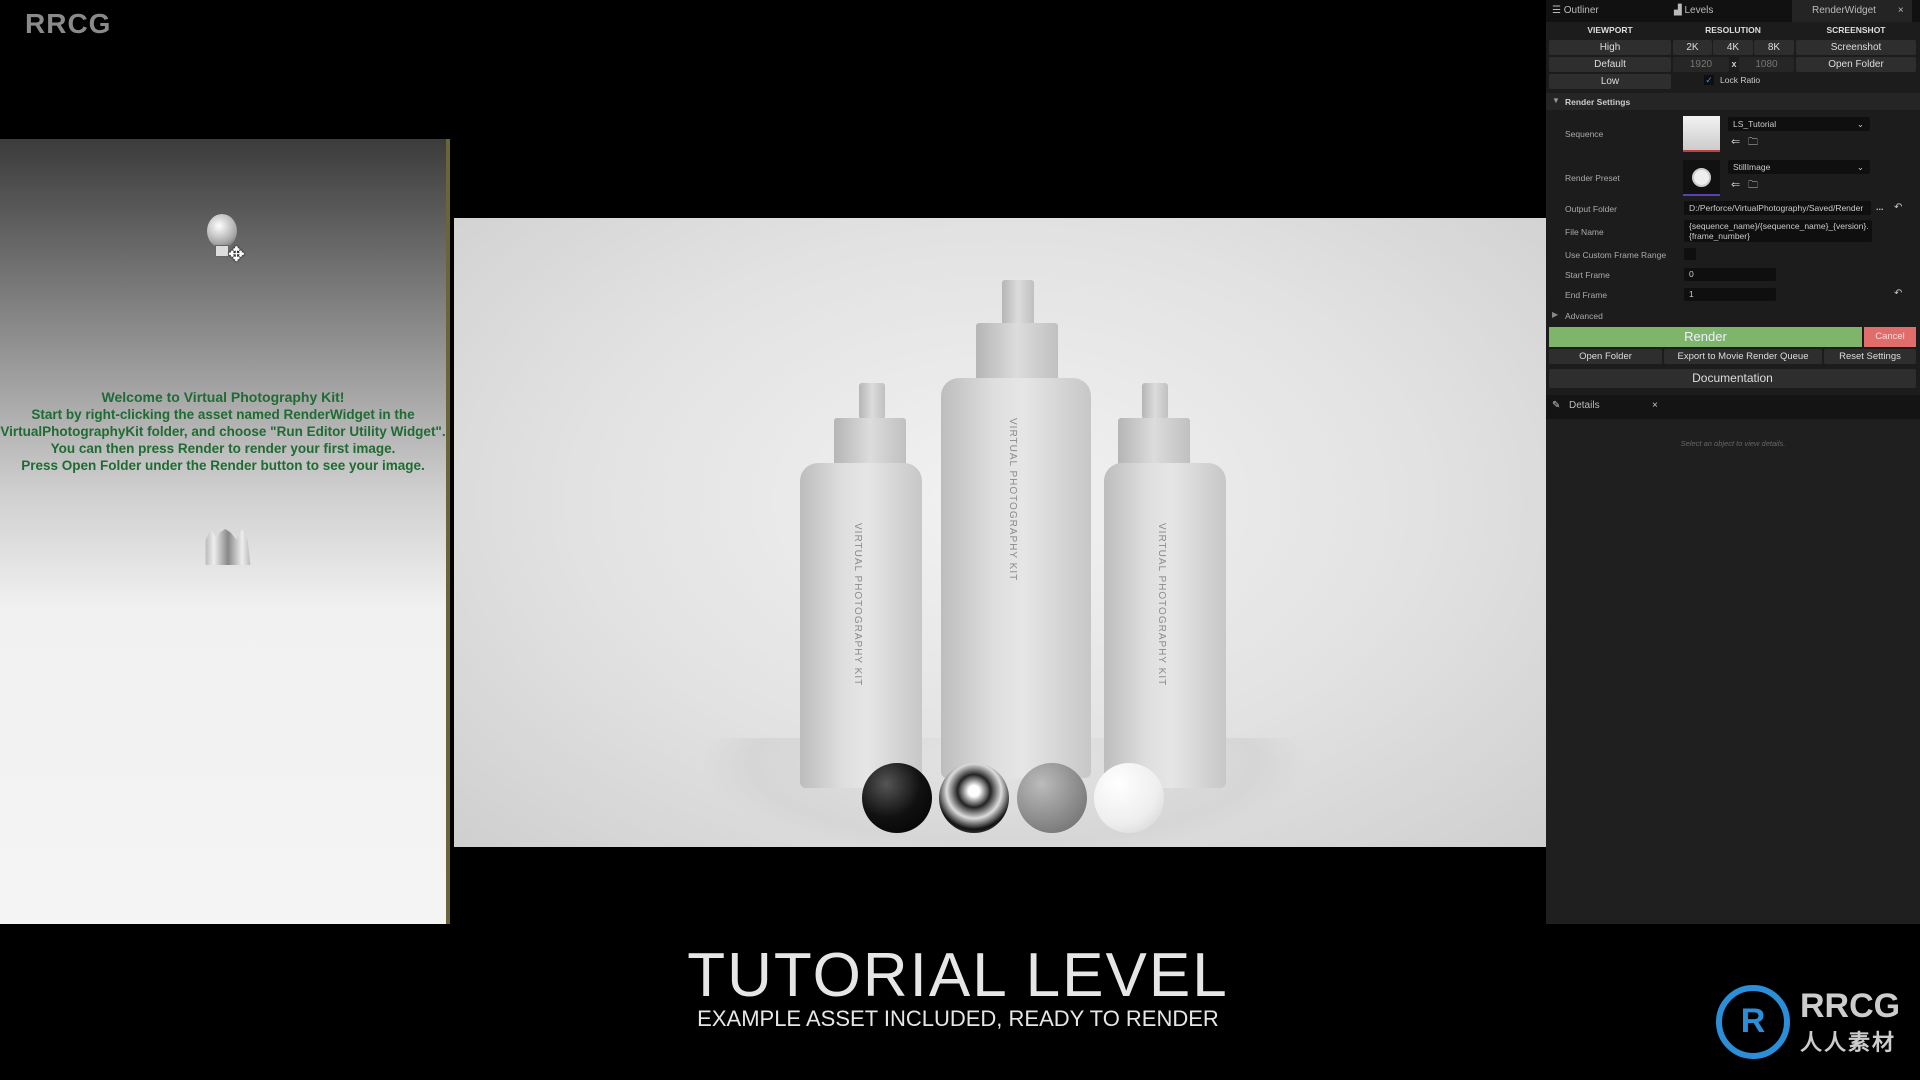 This screenshot has width=1920, height=1080. What do you see at coordinates (1733, 30) in the screenshot?
I see `resolution-header: RESOLUTION` at bounding box center [1733, 30].